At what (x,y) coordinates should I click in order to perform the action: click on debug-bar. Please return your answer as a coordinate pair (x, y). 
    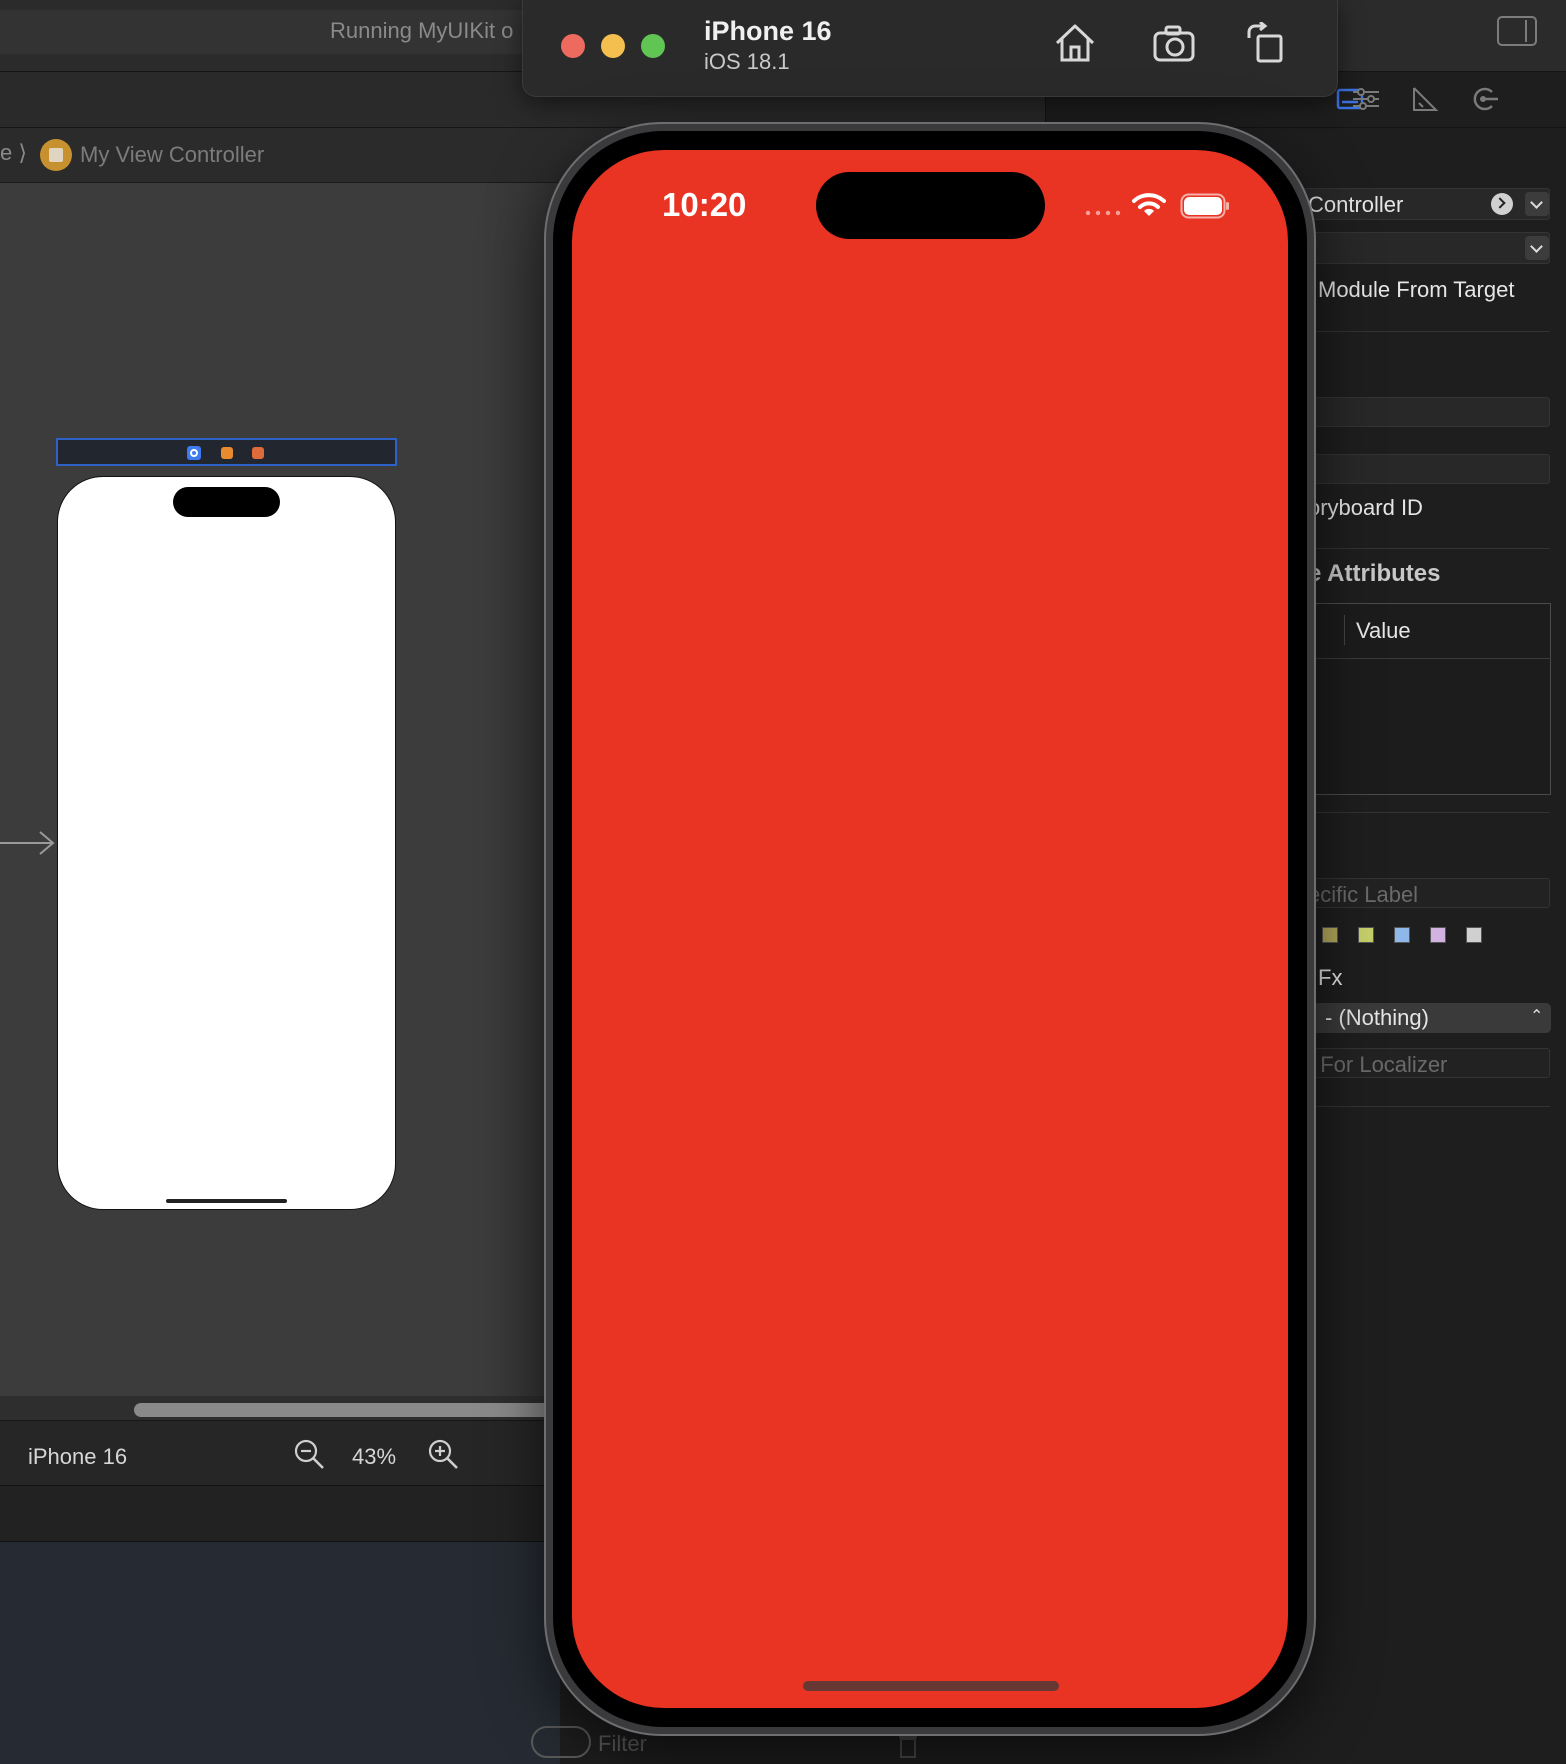
    Looking at the image, I should click on (280, 1514).